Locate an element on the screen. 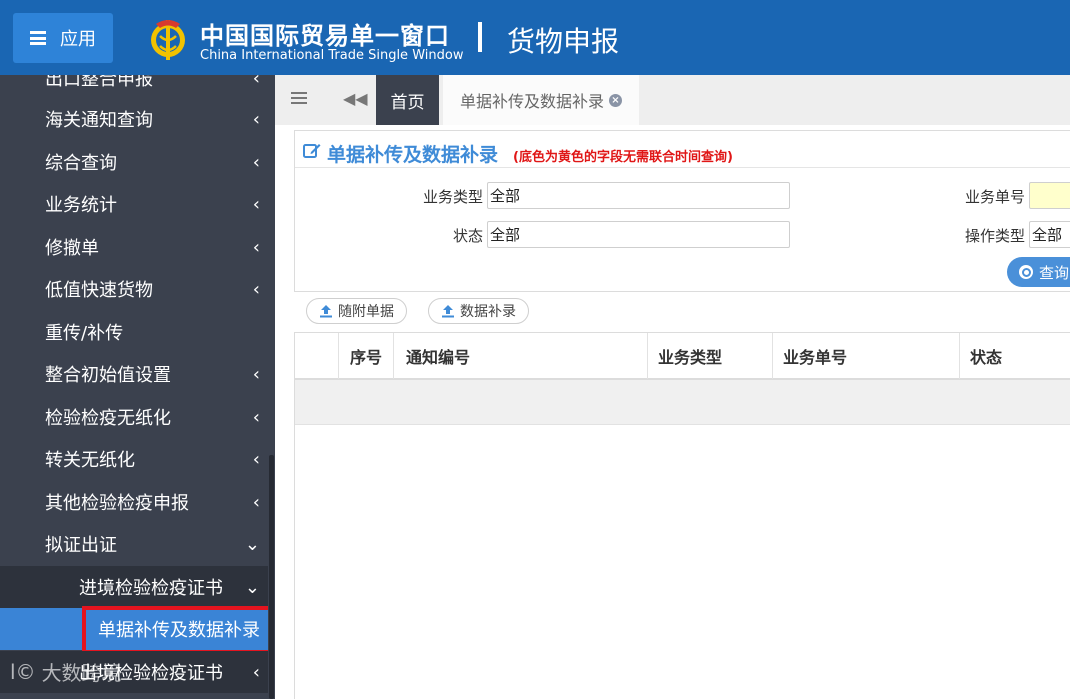 The height and width of the screenshot is (699, 1070). attach-docs-button: 随附单据 is located at coordinates (356, 311).